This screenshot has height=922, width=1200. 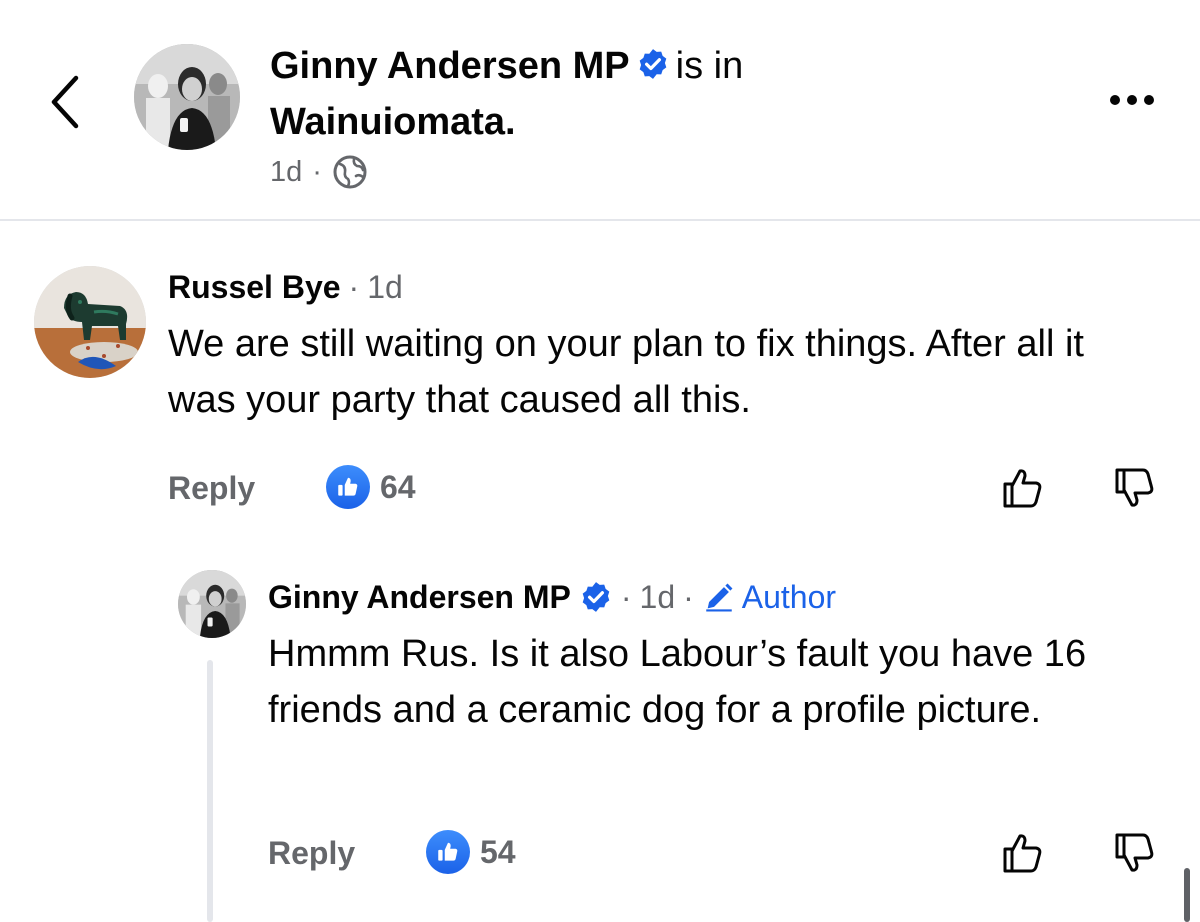 I want to click on post-timestamp: 1d, so click(x=286, y=172).